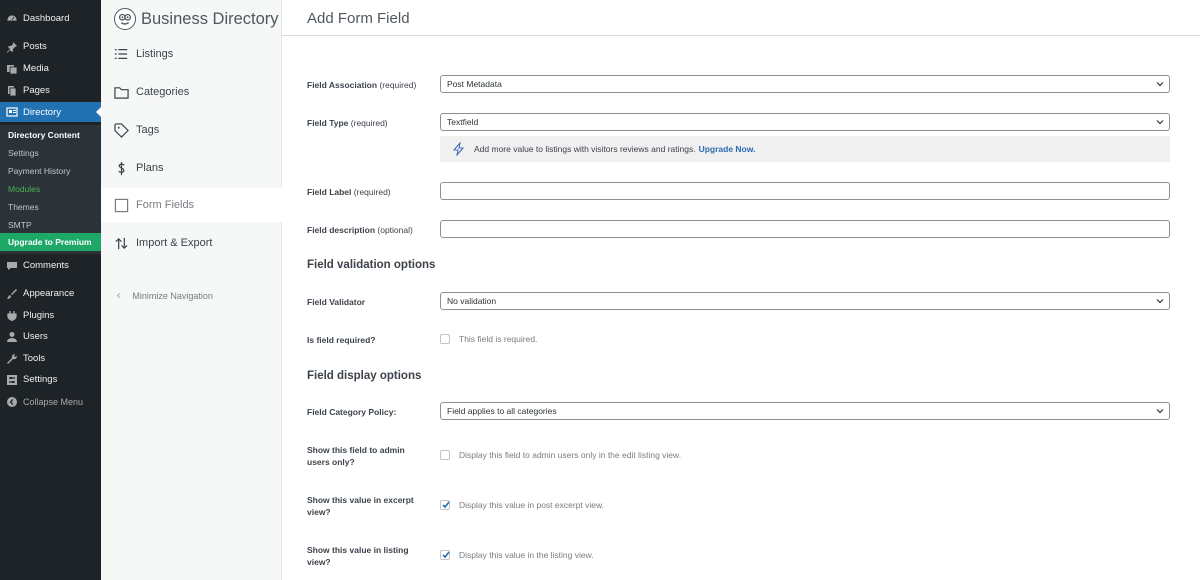  I want to click on is-required-label: Is field required?, so click(341, 340).